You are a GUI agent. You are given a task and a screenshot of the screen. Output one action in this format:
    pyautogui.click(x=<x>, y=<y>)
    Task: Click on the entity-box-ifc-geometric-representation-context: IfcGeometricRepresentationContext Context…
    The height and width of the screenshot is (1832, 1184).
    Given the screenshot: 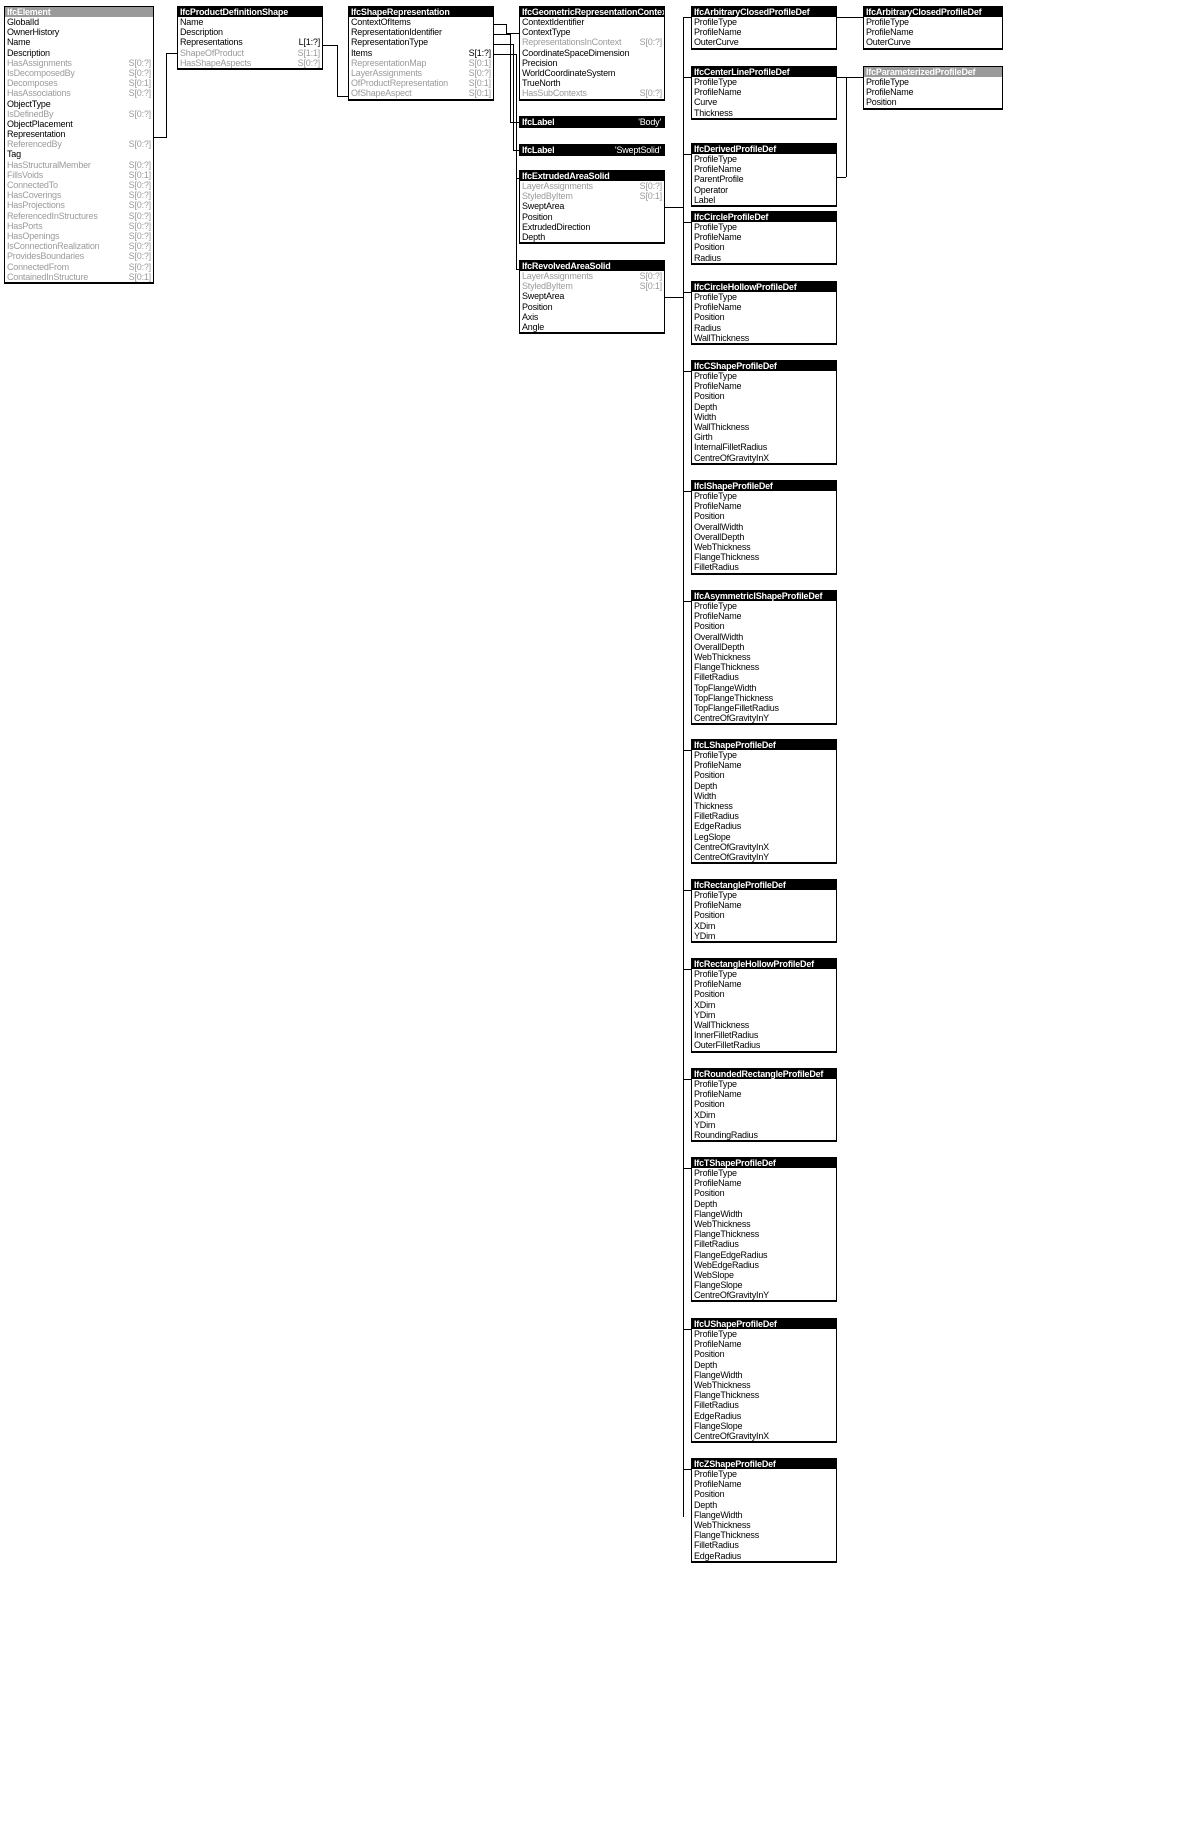 What is the action you would take?
    pyautogui.click(x=592, y=53)
    